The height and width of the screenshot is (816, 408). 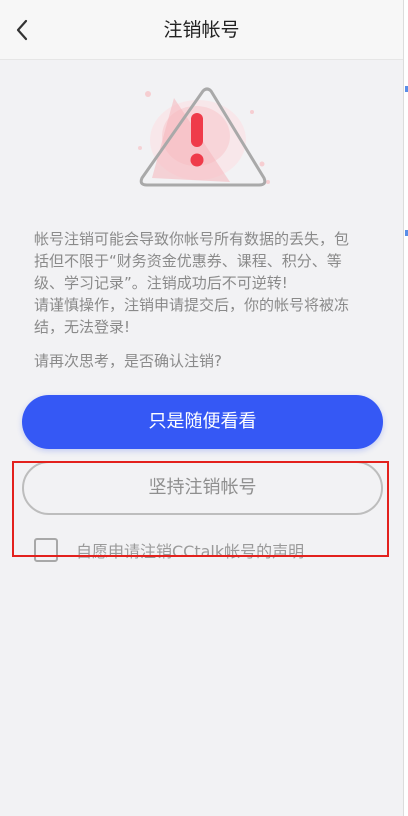 What do you see at coordinates (204, 137) in the screenshot?
I see `warning-triangle-icon` at bounding box center [204, 137].